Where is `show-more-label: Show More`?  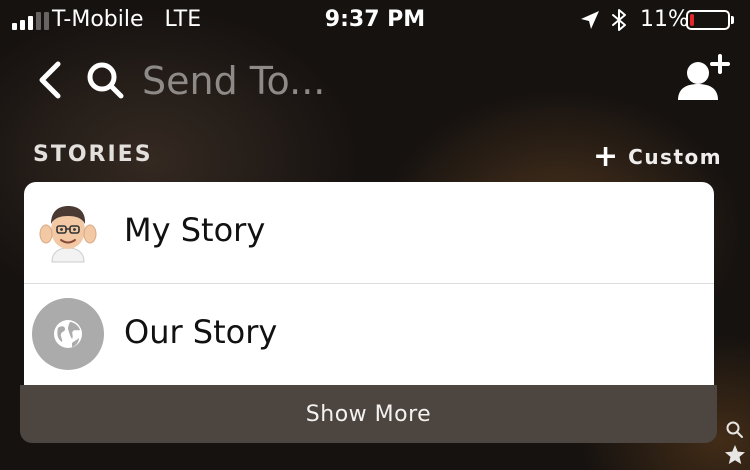
show-more-label: Show More is located at coordinates (368, 414).